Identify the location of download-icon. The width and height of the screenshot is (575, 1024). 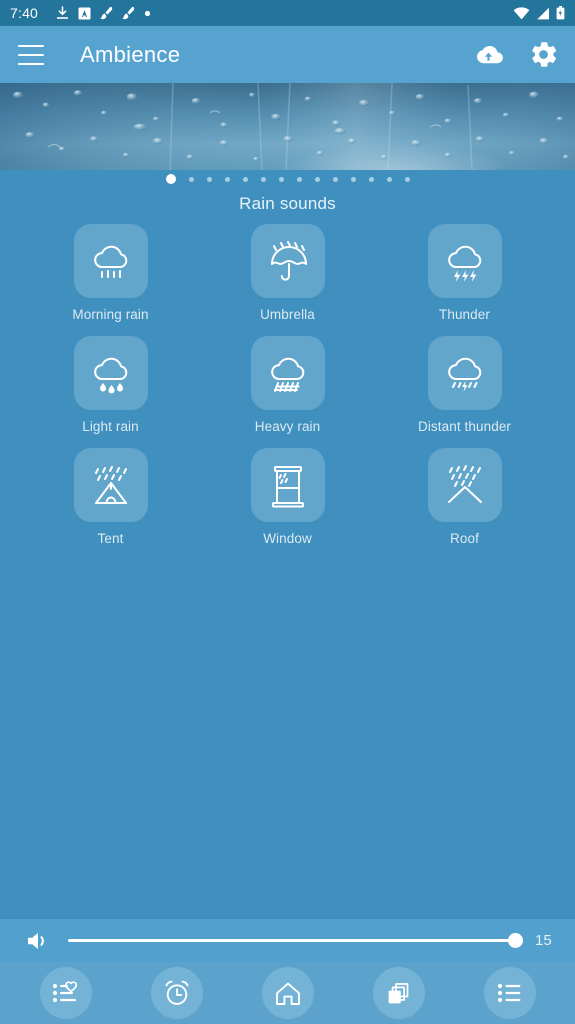
(63, 12).